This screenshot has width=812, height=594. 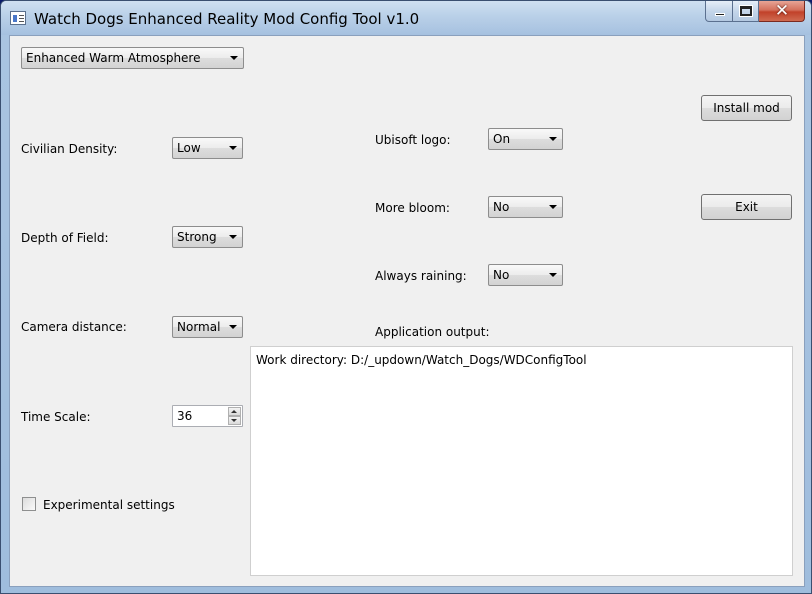 I want to click on more-bloom-value: No, so click(x=501, y=207).